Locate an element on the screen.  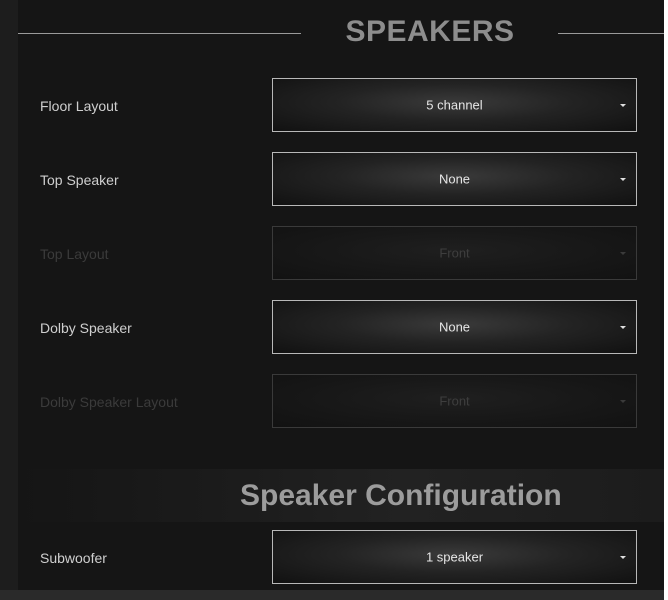
row-dolby-speaker-layout: Dolby Speaker Layout Front is located at coordinates (341, 402).